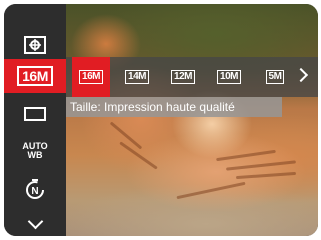  I want to click on quality-button, so click(35, 114).